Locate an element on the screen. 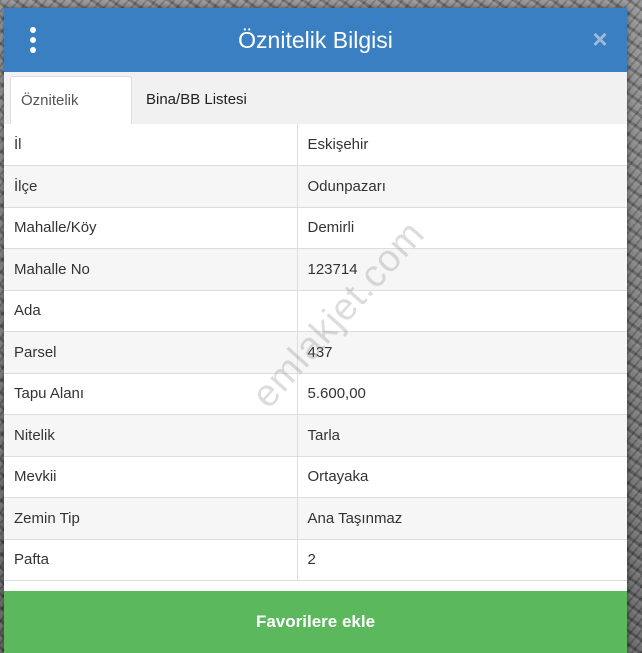  table-row: Mevkii Ortayaka is located at coordinates (315, 477).